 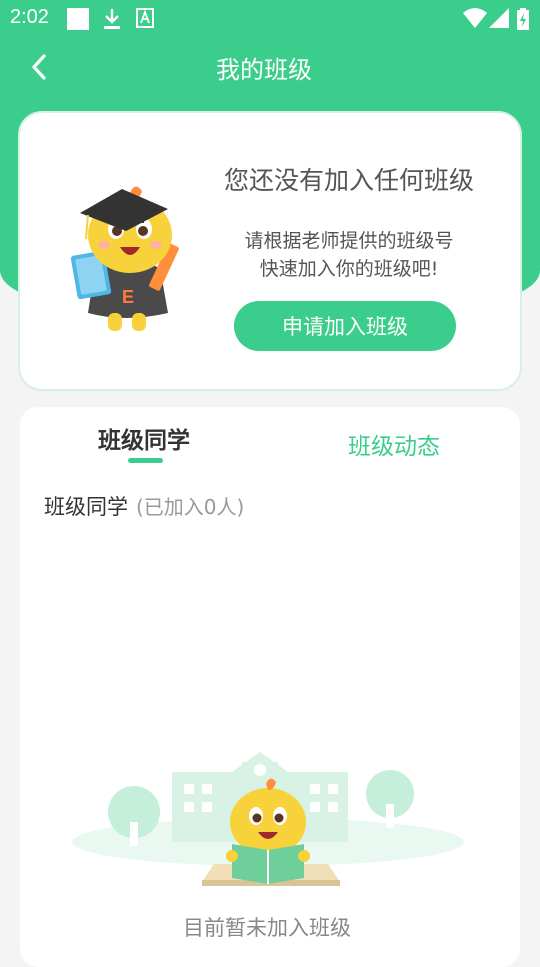 I want to click on classmates-section-label: 班级同学 (已加入0人), so click(x=144, y=506).